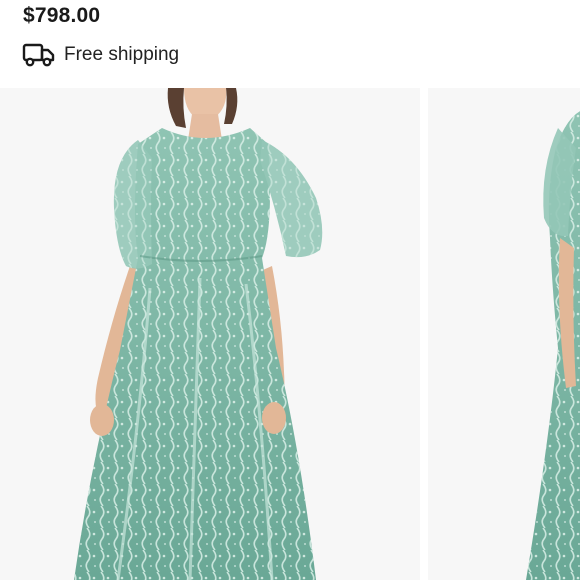  What do you see at coordinates (62, 15) in the screenshot?
I see `product-price: $798.00` at bounding box center [62, 15].